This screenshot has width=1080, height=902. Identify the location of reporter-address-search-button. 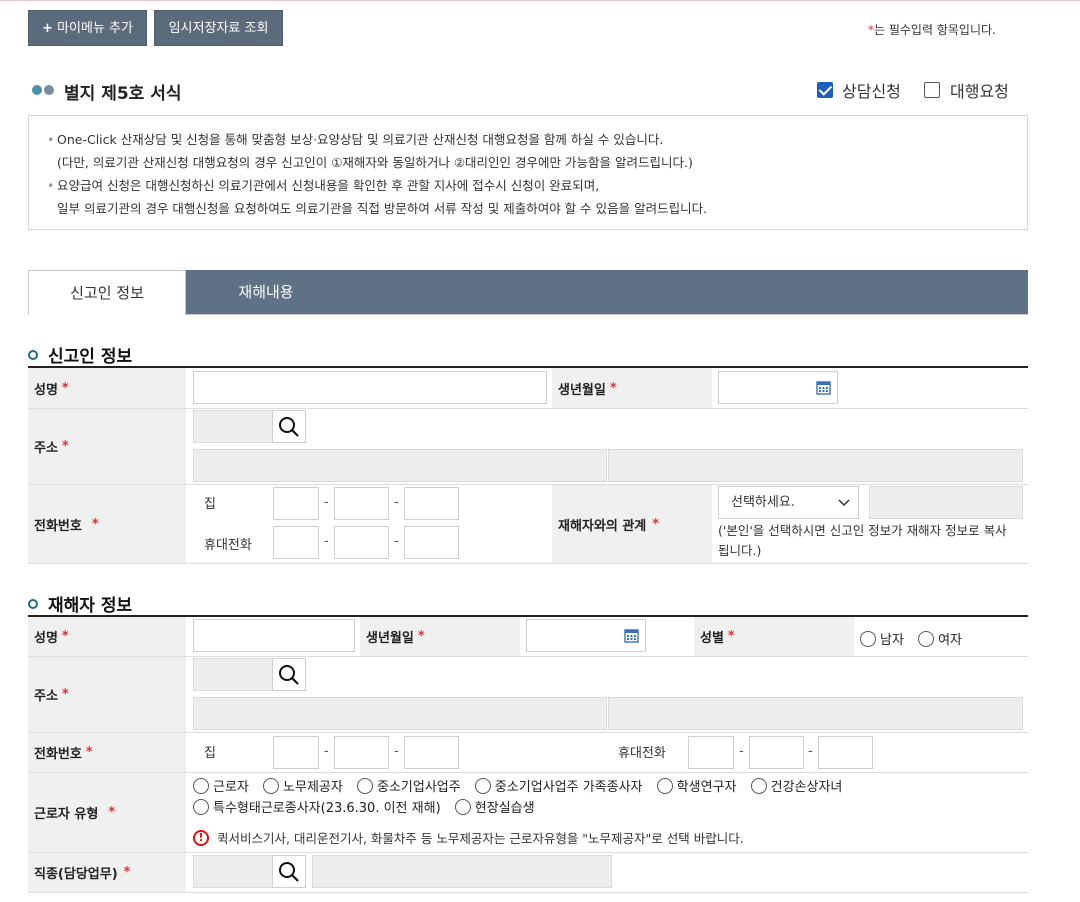
(289, 426).